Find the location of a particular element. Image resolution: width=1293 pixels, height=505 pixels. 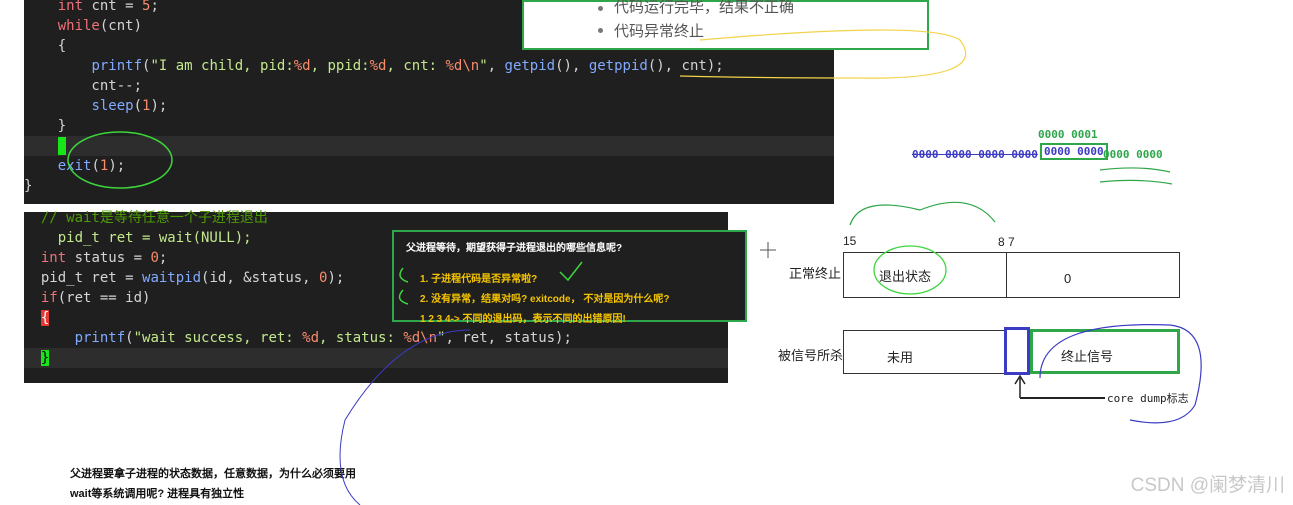

brace-annotation is located at coordinates (922, 213).